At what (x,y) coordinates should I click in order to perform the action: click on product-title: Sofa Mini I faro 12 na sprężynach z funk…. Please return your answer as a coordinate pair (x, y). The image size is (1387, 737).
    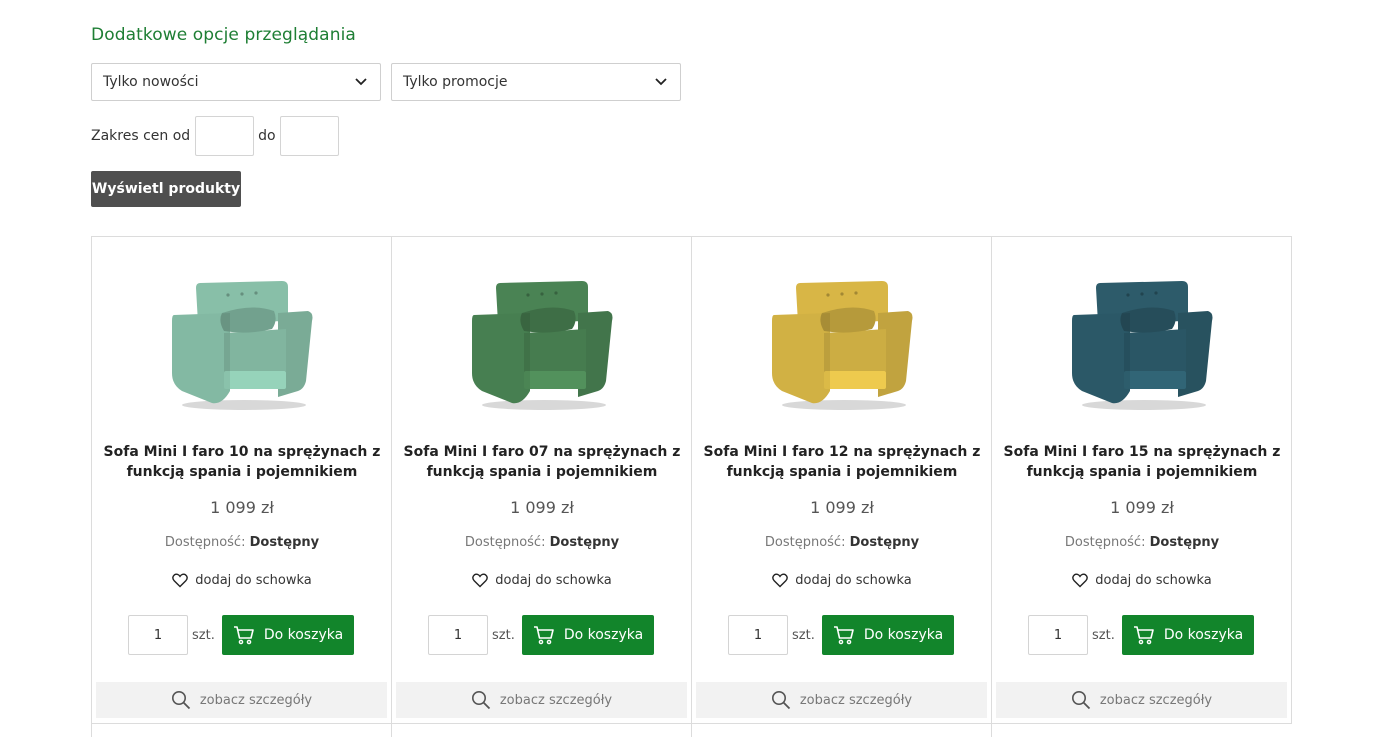
    Looking at the image, I should click on (842, 462).